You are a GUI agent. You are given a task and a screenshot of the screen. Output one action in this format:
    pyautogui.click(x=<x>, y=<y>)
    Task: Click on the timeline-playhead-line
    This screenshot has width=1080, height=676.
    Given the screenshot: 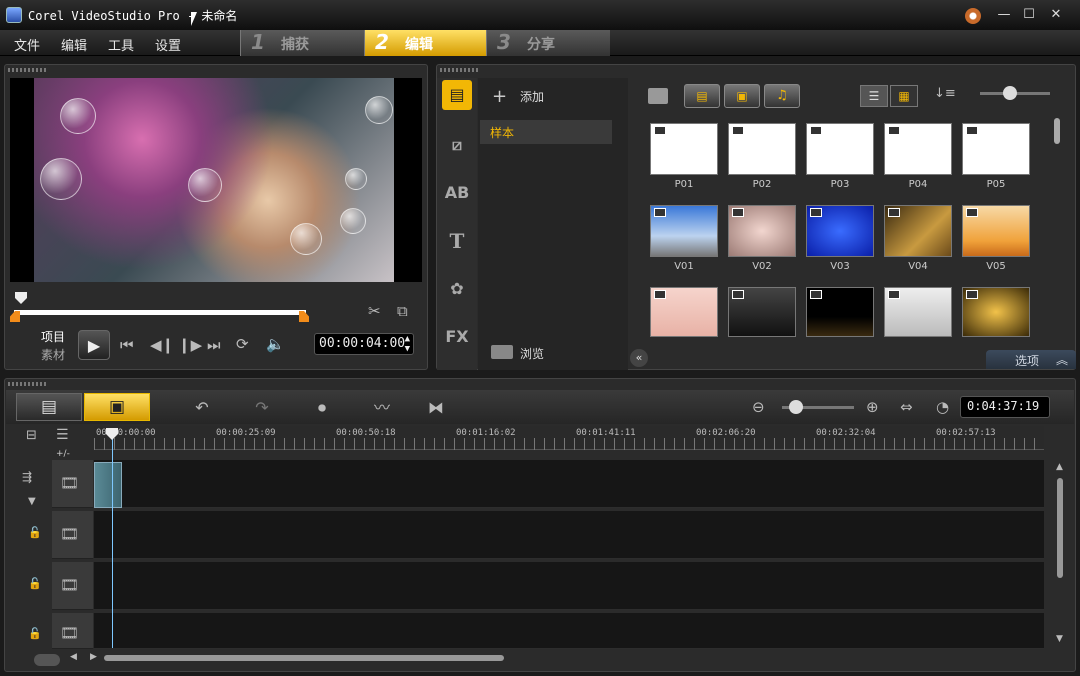 What is the action you would take?
    pyautogui.click(x=112, y=539)
    